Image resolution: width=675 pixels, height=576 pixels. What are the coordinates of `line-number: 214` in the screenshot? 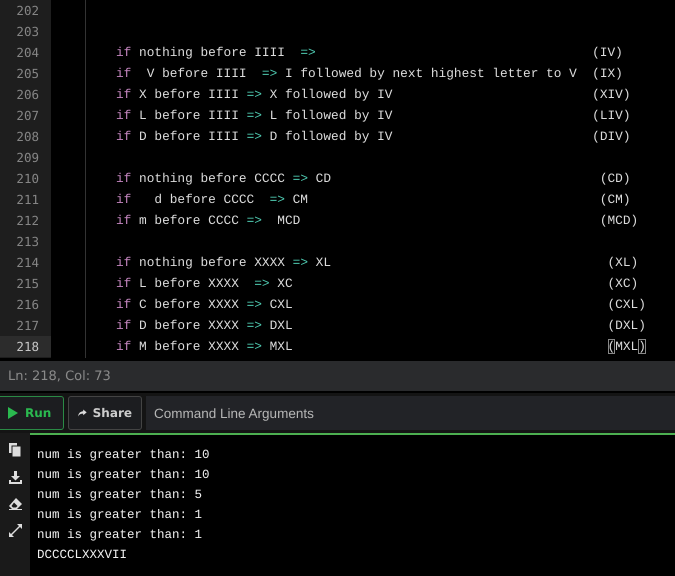 It's located at (27, 263).